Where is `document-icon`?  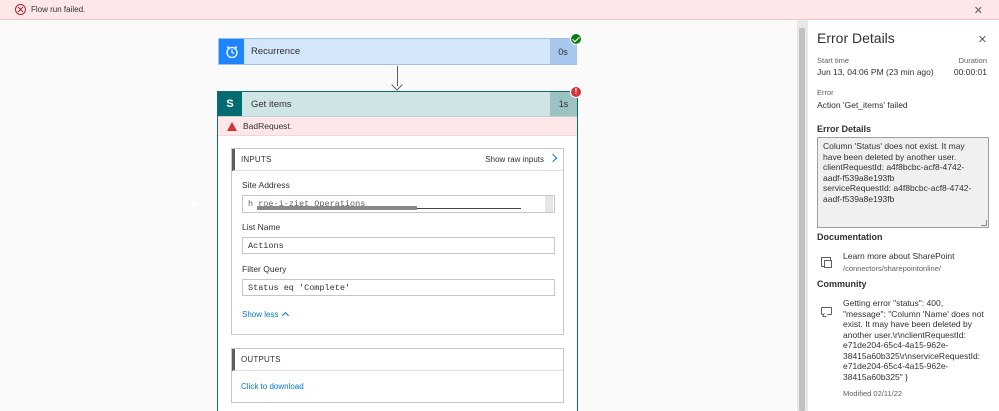 document-icon is located at coordinates (826, 262).